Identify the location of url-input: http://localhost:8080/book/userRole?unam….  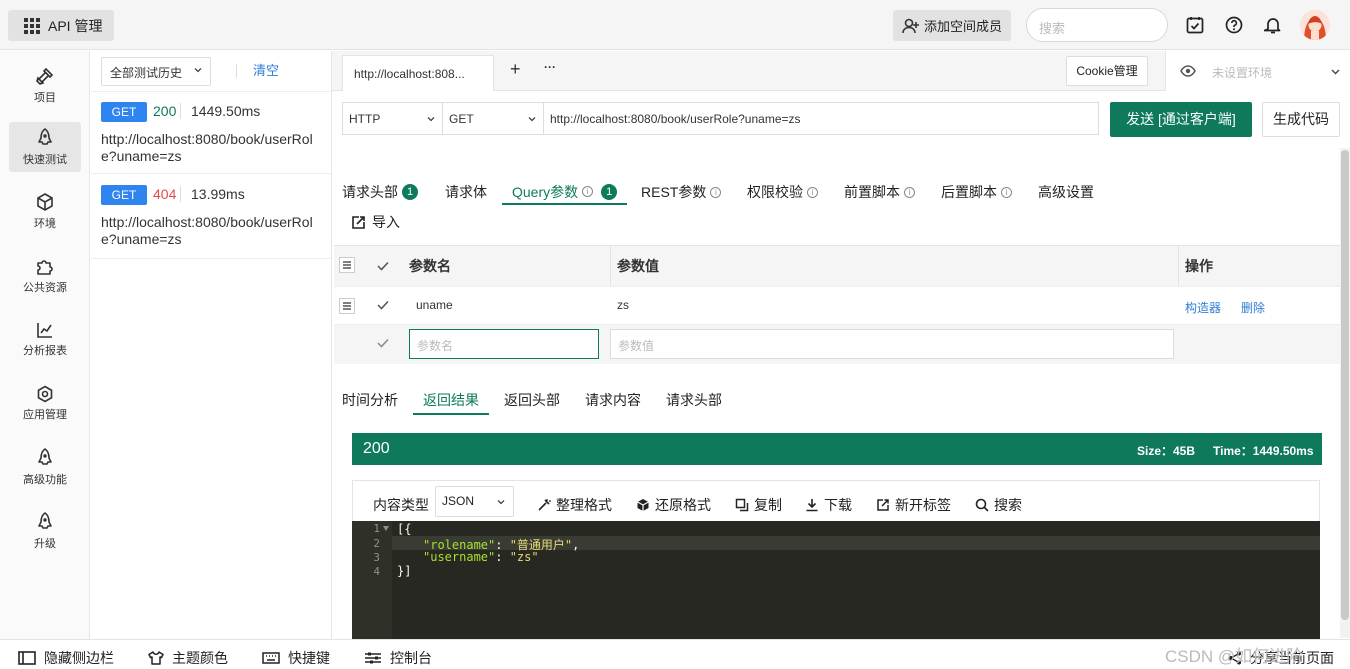
(821, 118).